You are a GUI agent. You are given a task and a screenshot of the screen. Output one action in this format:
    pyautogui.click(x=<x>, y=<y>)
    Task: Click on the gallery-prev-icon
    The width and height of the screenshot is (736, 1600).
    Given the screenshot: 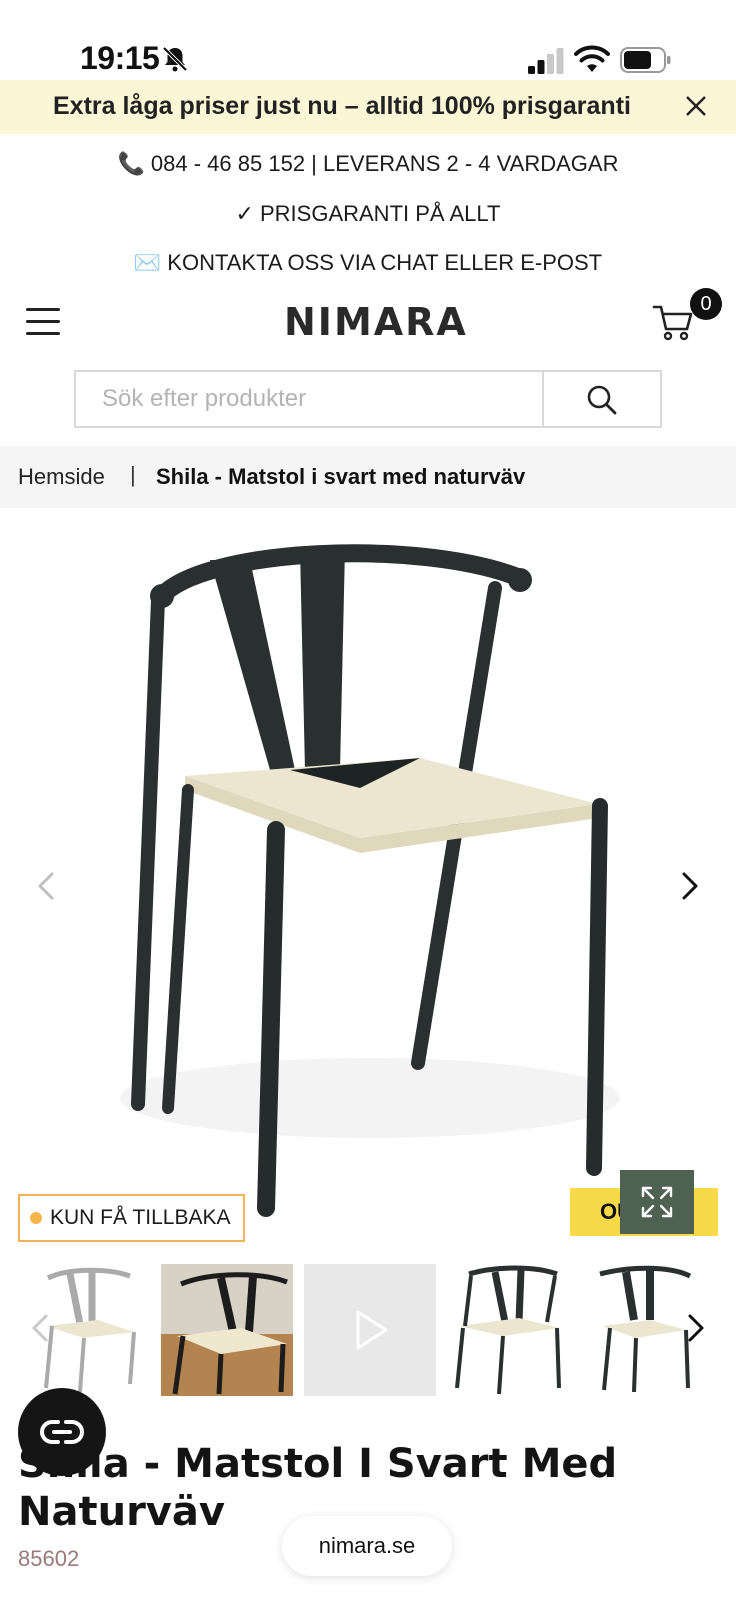 What is the action you would take?
    pyautogui.click(x=48, y=886)
    